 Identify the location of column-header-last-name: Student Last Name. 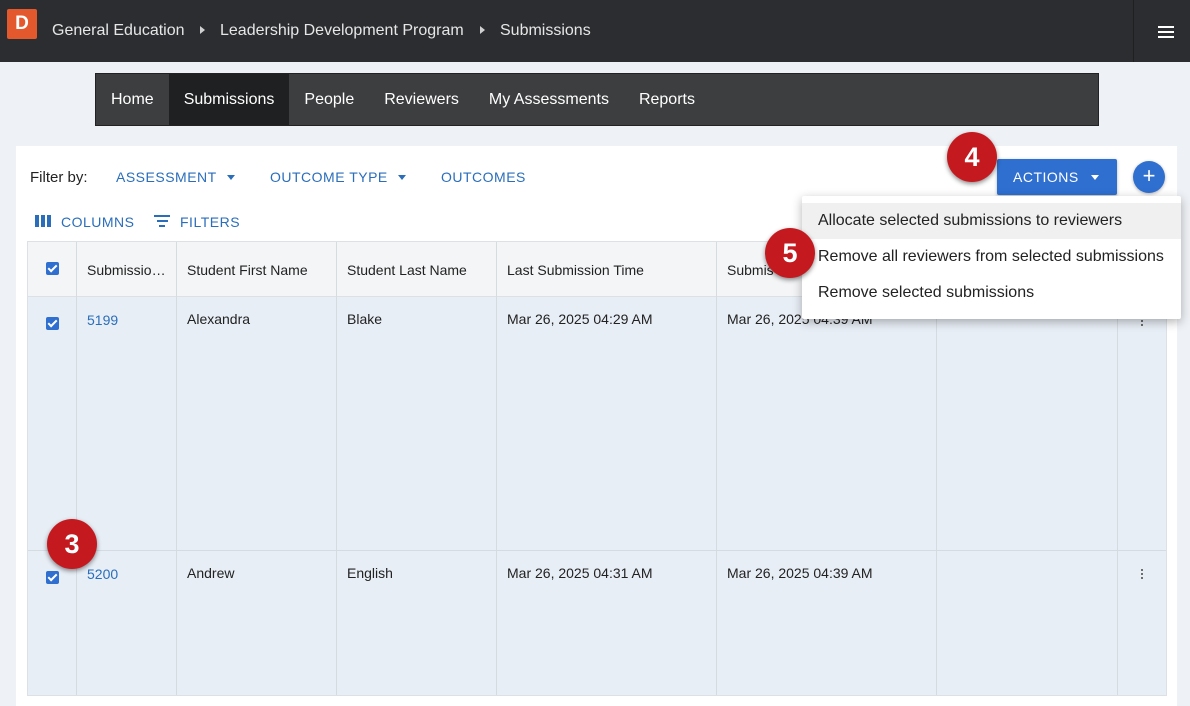
(407, 270).